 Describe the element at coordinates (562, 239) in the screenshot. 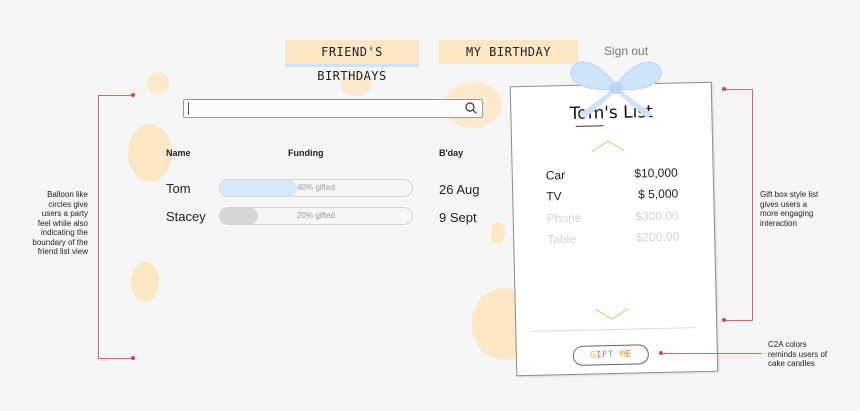

I see `gift-item-name: Table` at that location.